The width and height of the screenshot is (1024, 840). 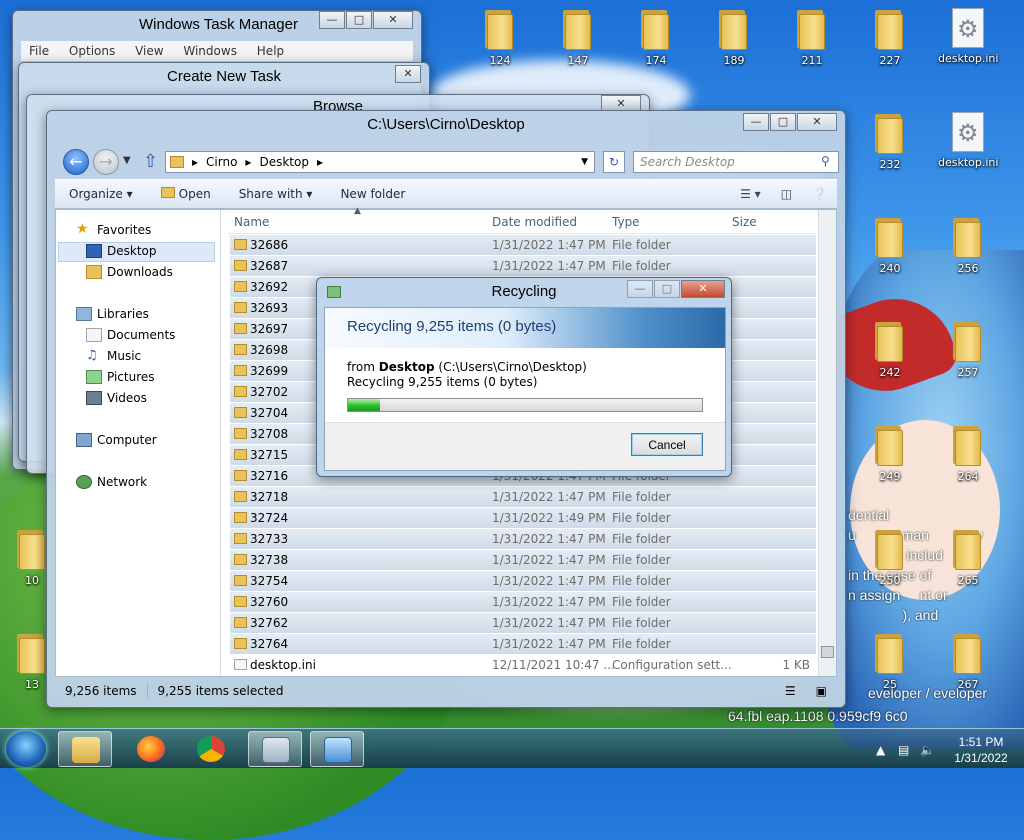 What do you see at coordinates (968, 453) in the screenshot?
I see `desktop-icon-264: 264` at bounding box center [968, 453].